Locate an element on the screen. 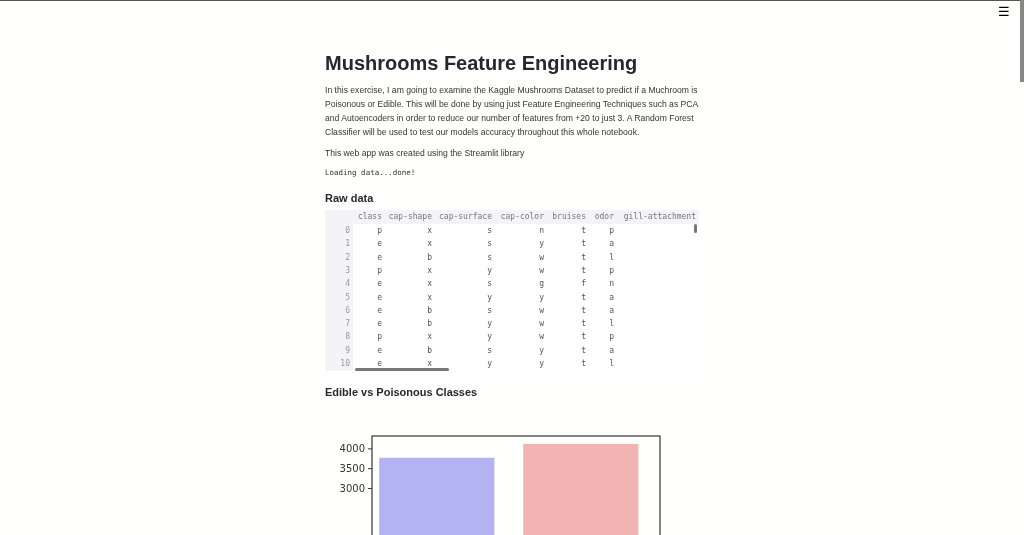 The image size is (1024, 535). tick-label: 4000 is located at coordinates (352, 448).